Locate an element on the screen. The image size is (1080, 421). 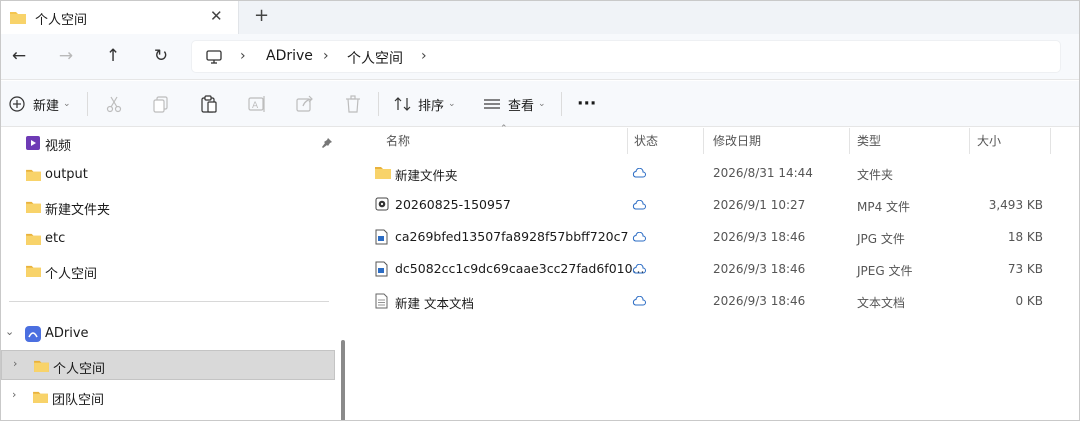
file-row: 新建 文本文档 2026/9/3 18:46 文本文档 0 KB is located at coordinates (716, 301).